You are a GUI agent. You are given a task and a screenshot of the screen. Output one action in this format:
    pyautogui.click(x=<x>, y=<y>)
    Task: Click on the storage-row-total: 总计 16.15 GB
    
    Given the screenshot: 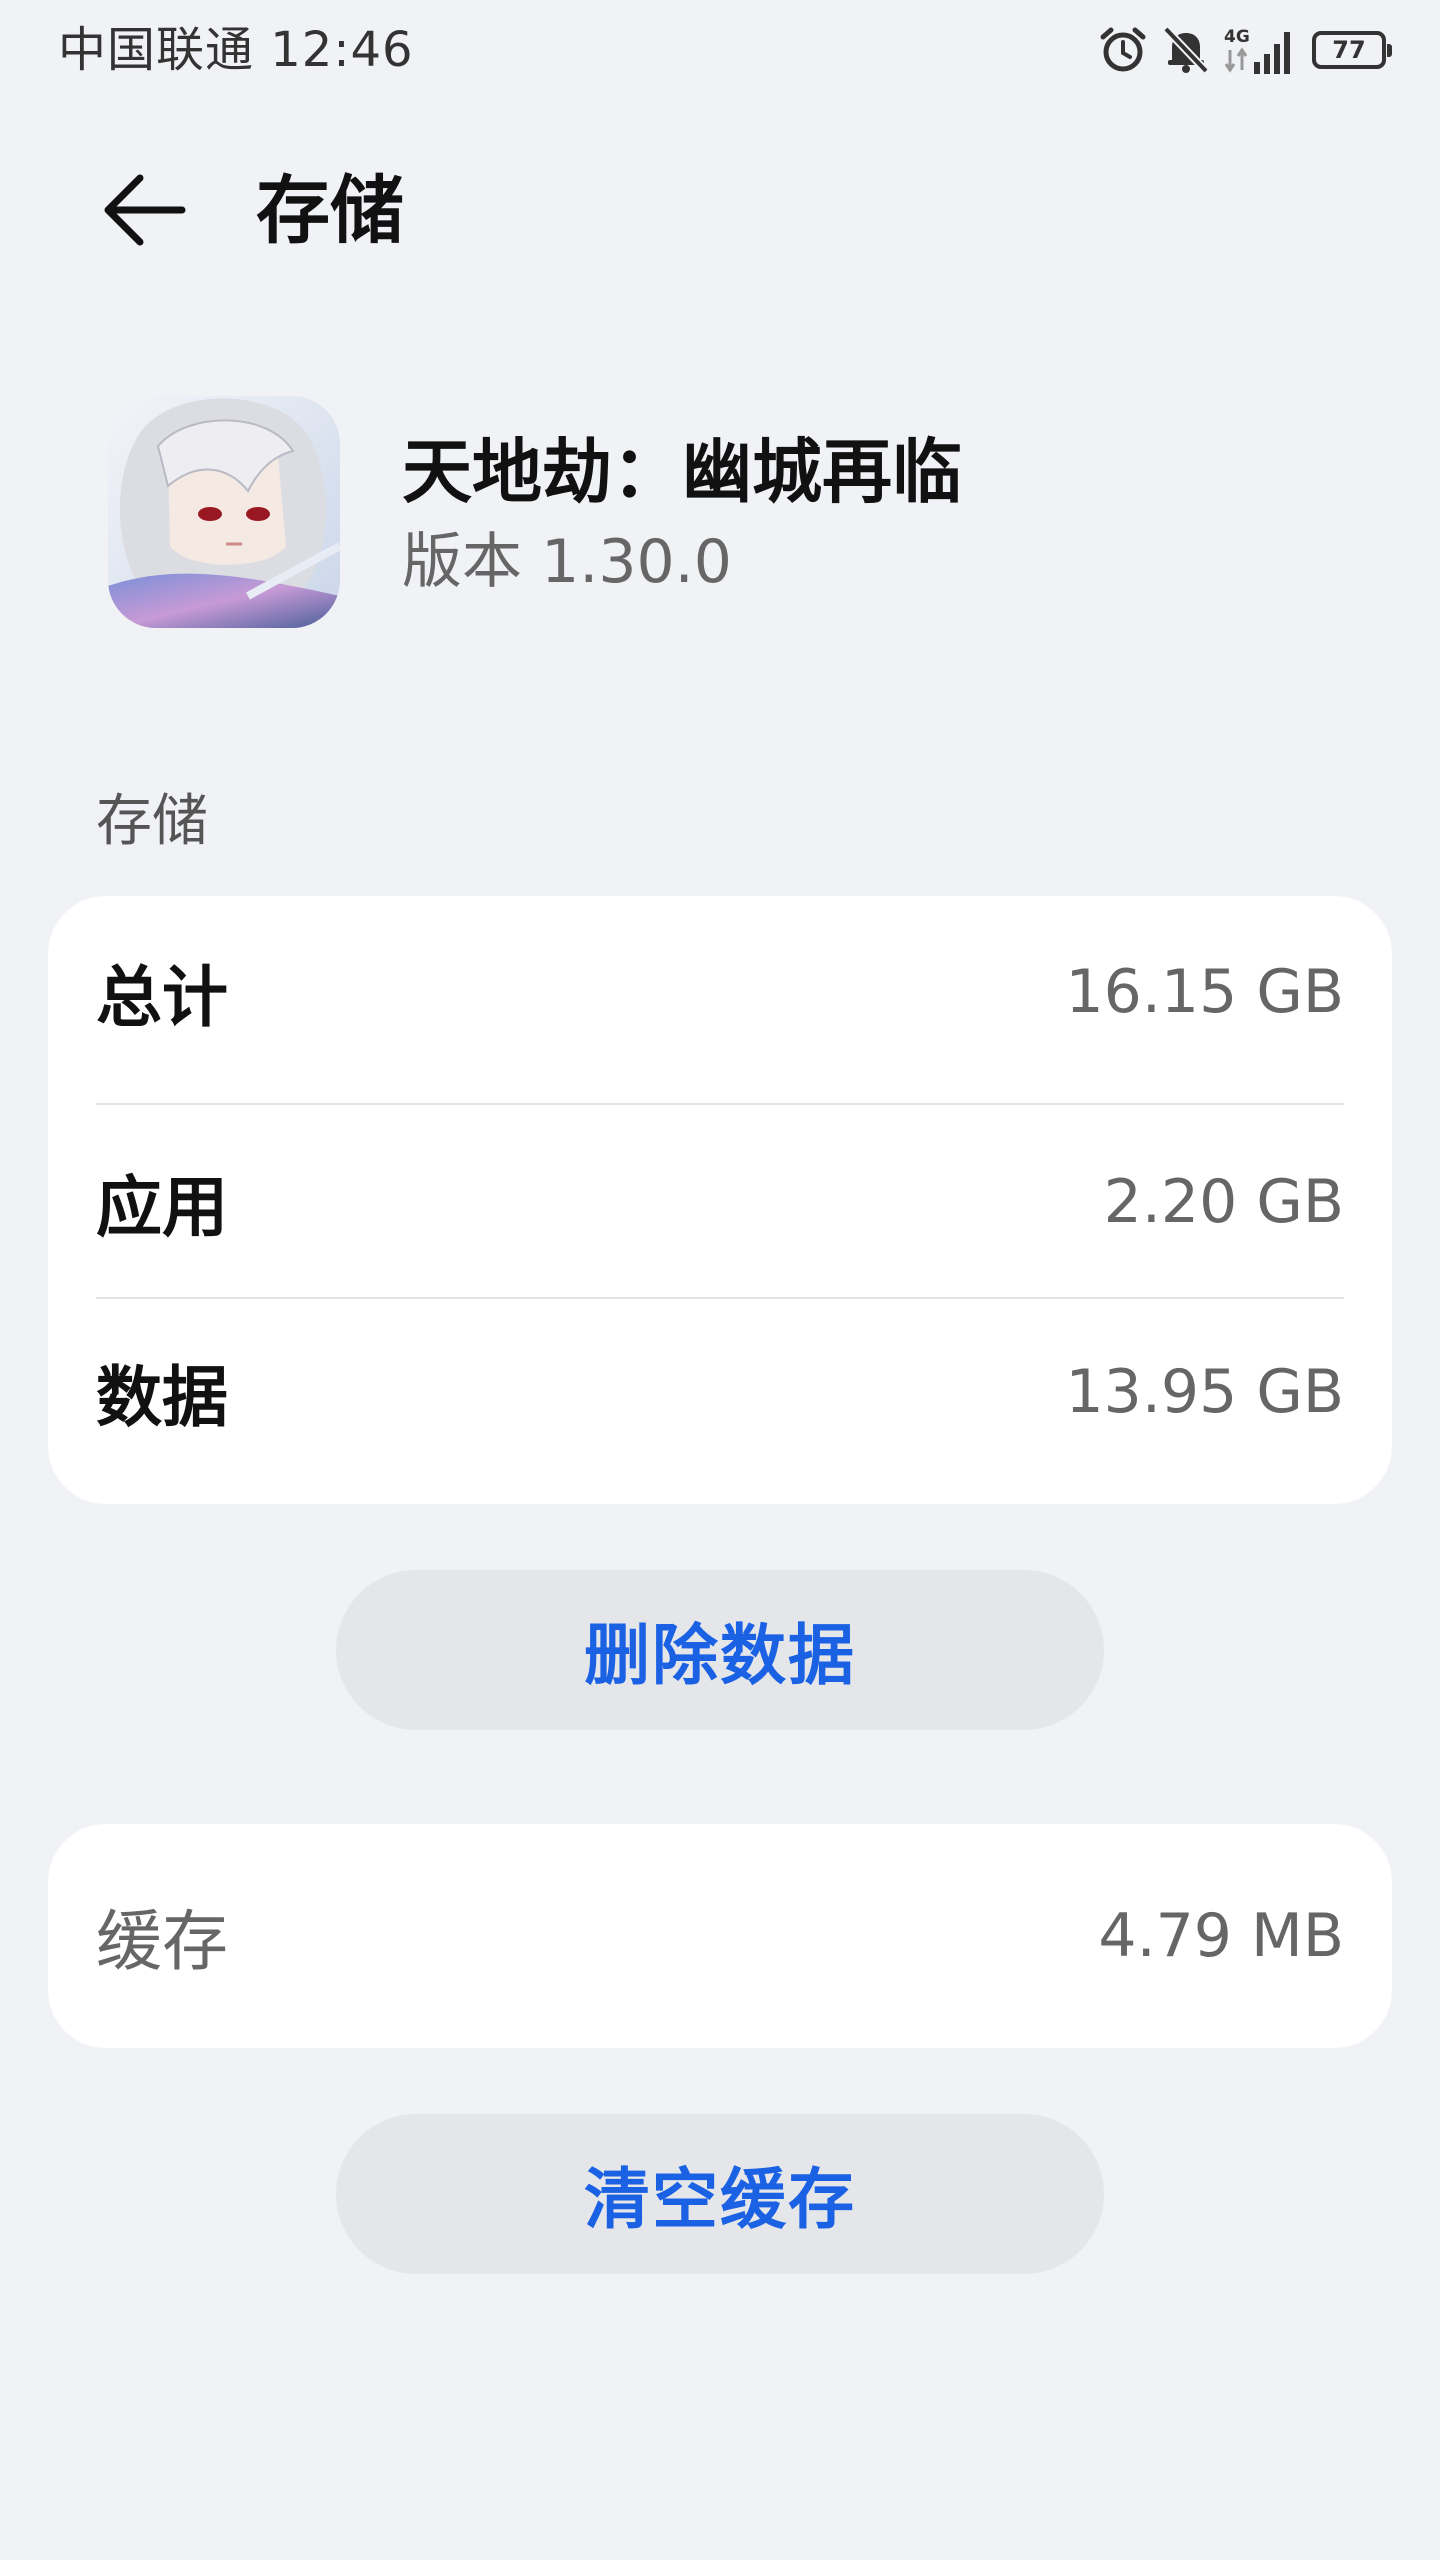 What is the action you would take?
    pyautogui.click(x=720, y=992)
    